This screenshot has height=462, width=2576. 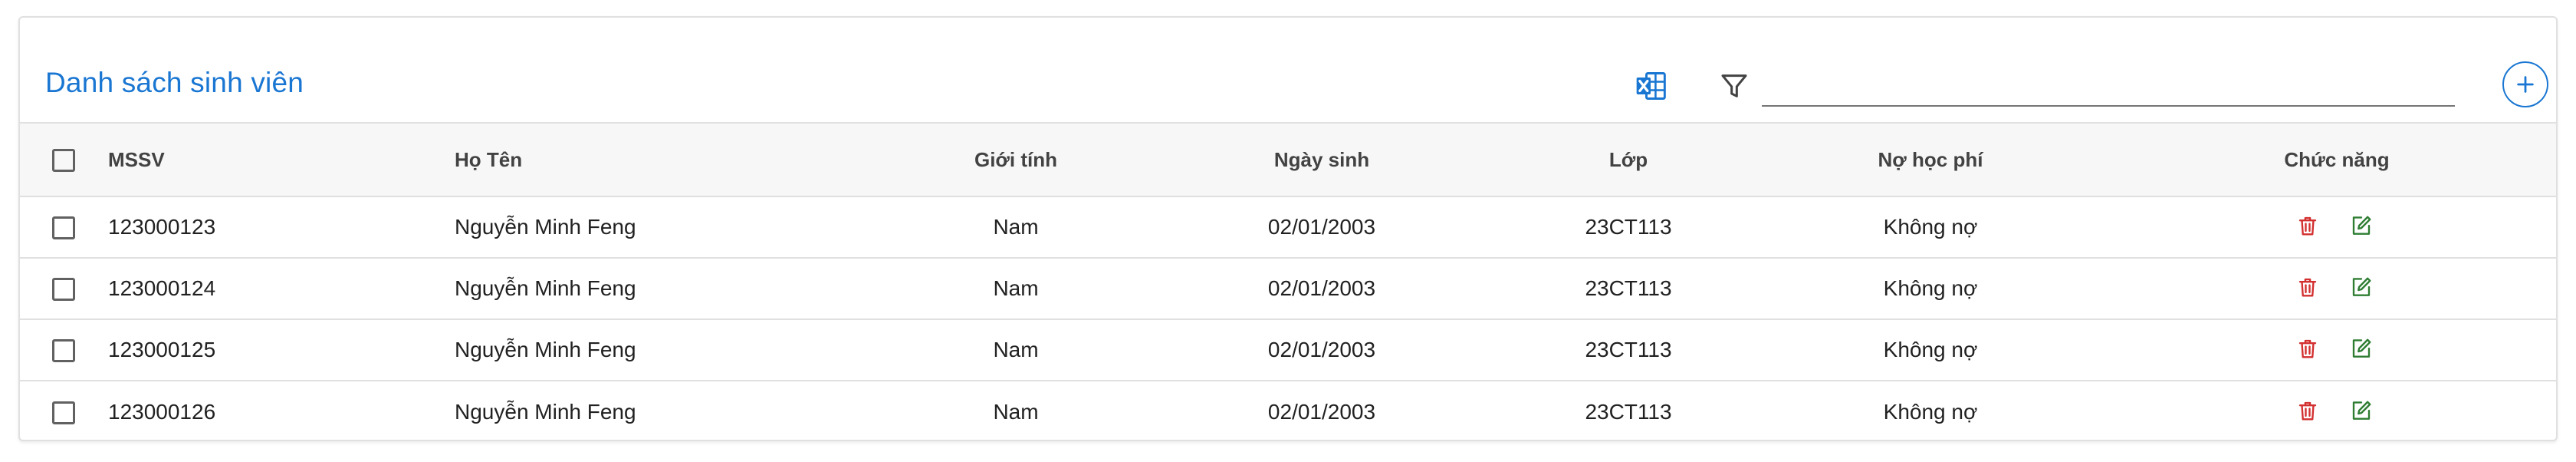 I want to click on select-all-checkbox, so click(x=63, y=161).